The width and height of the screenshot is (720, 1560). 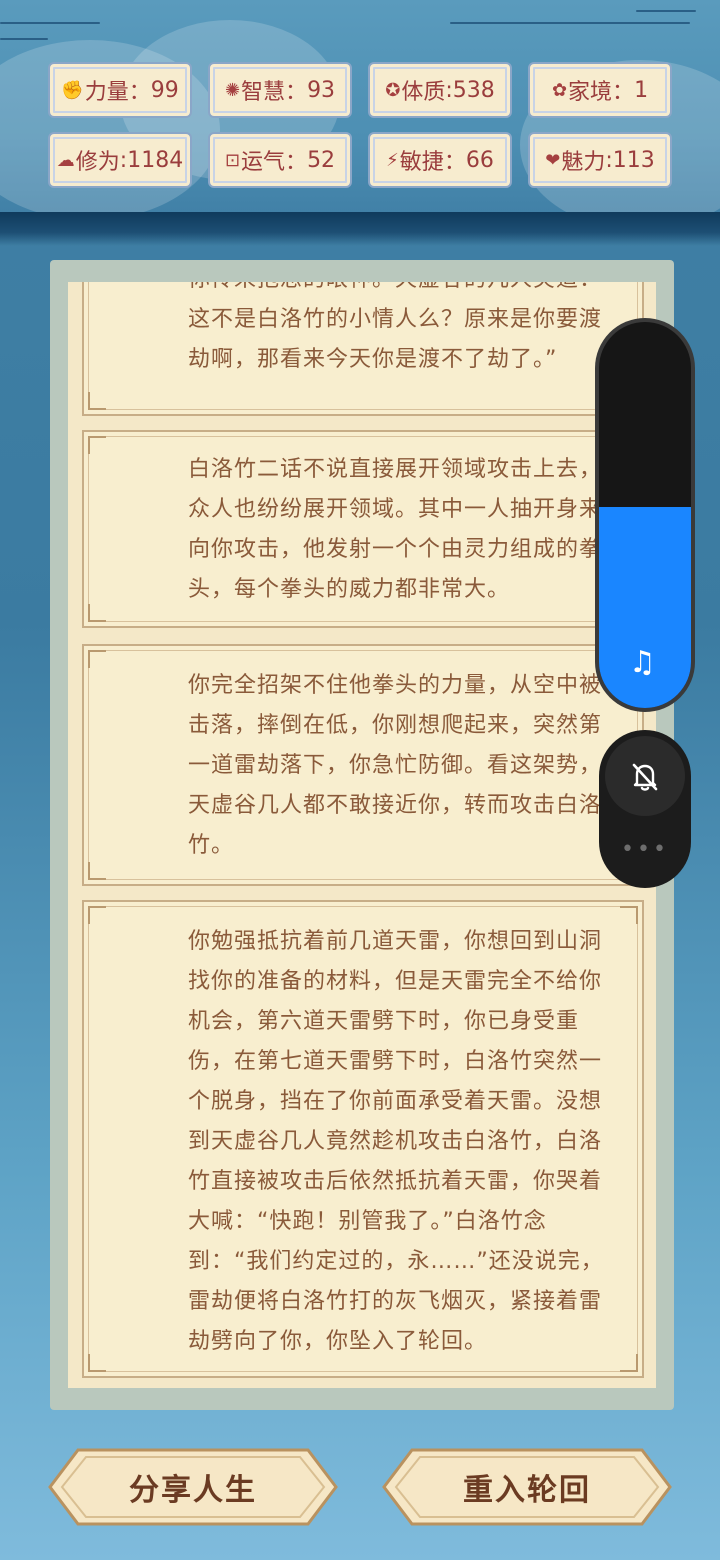 What do you see at coordinates (280, 90) in the screenshot?
I see `stat-wisdom: ✺ 智慧： 93` at bounding box center [280, 90].